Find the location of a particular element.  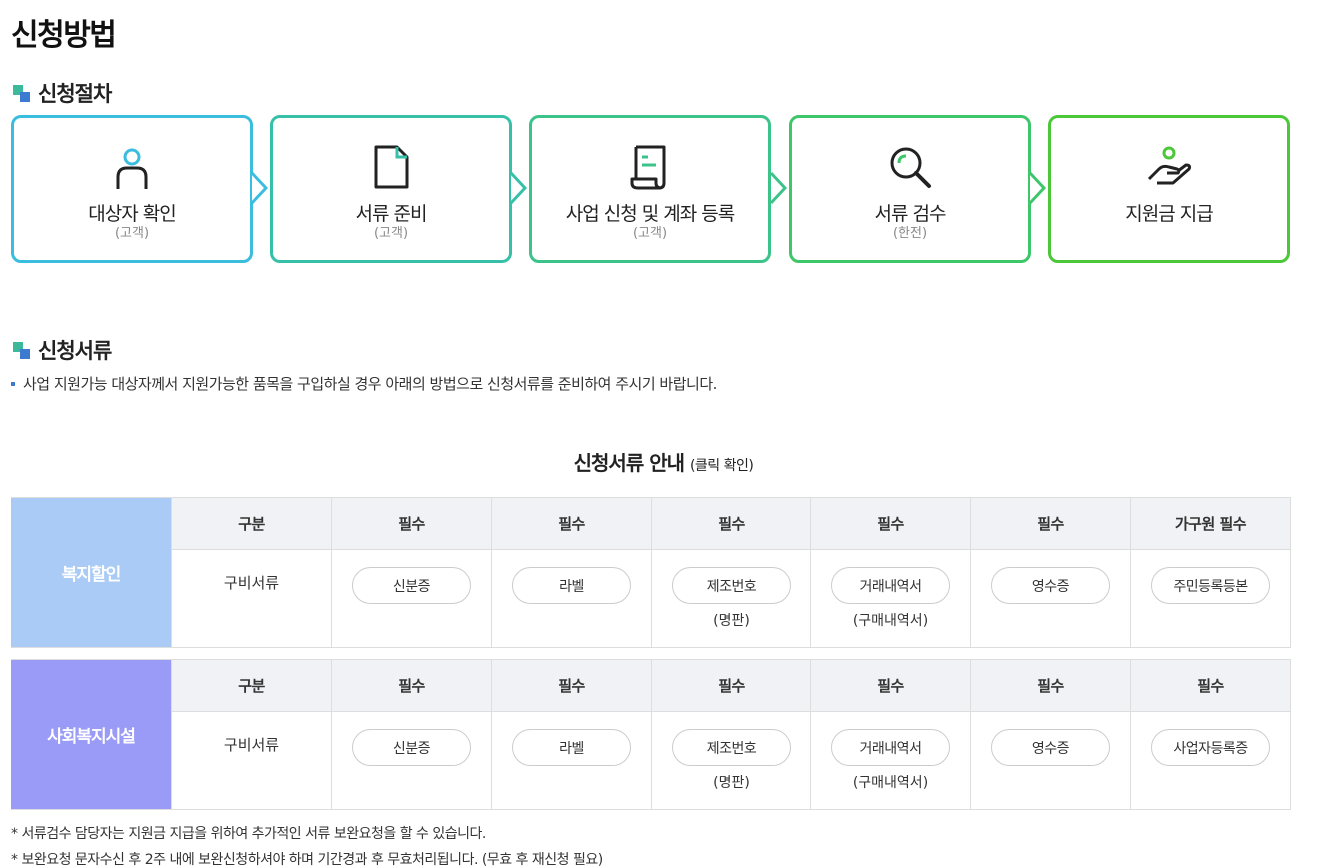

step-apply-register: 사업 신청 및 계좌 등록 (고객) is located at coordinates (650, 189).